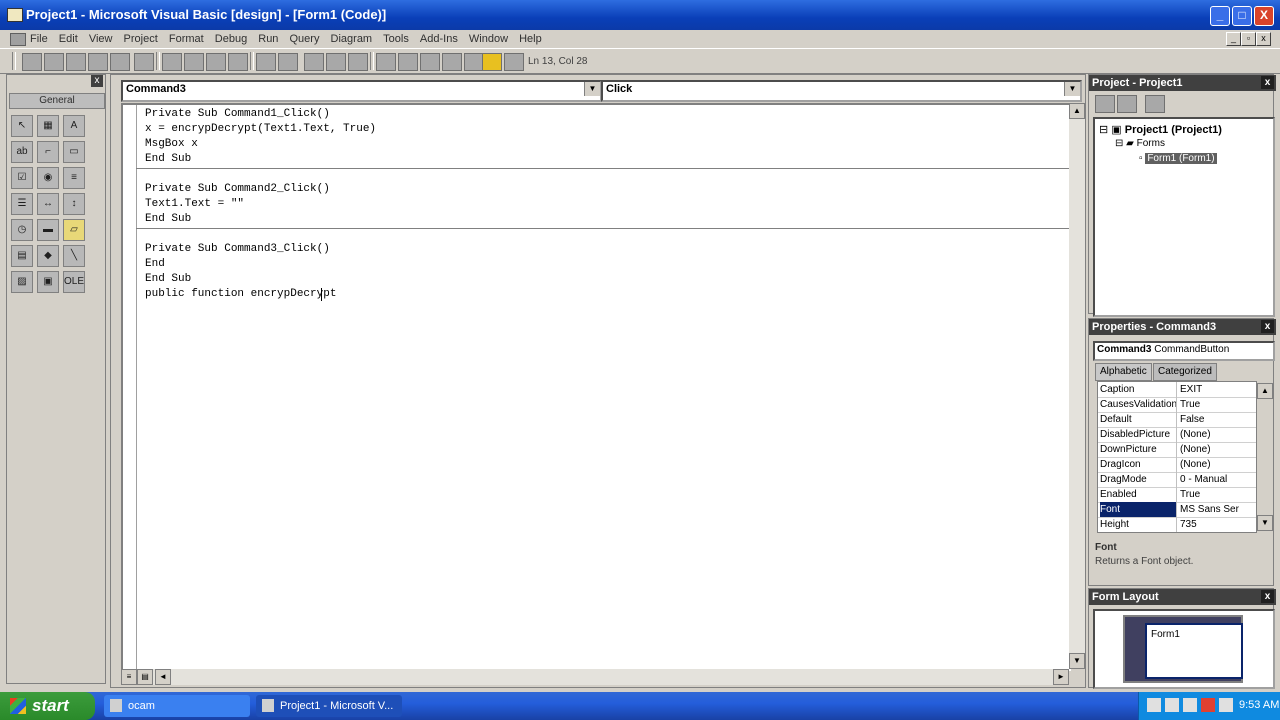 The width and height of the screenshot is (1280, 720). I want to click on form-layout-icon, so click(430, 62).